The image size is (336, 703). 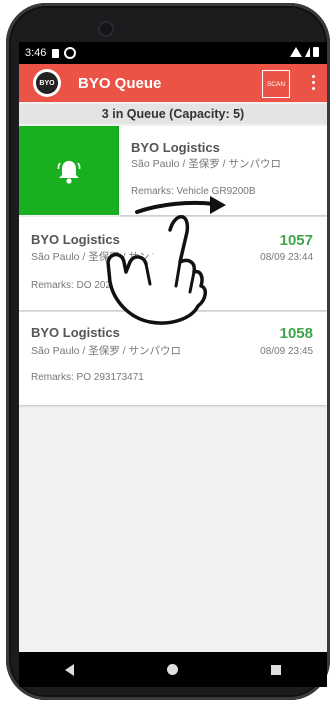 I want to click on home-icon, so click(x=172, y=669).